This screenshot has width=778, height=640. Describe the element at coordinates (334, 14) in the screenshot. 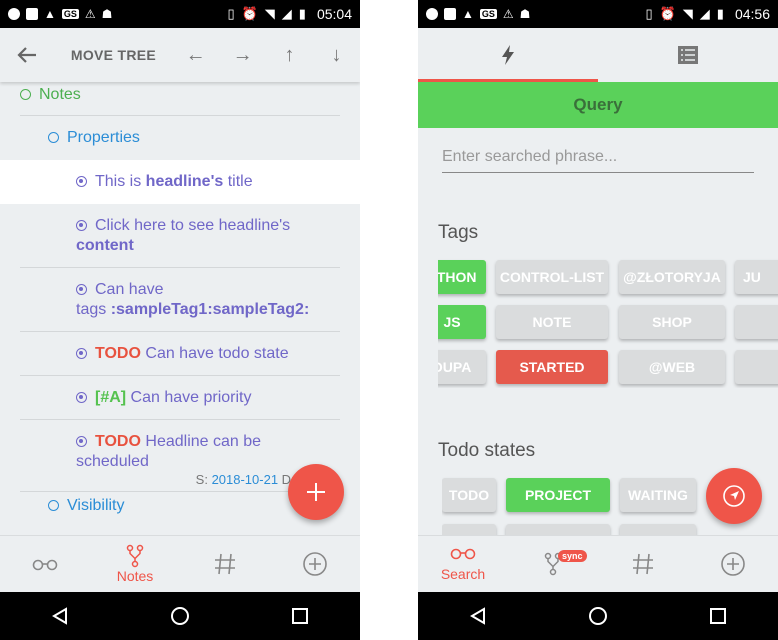

I see `status-time: 05:04` at that location.